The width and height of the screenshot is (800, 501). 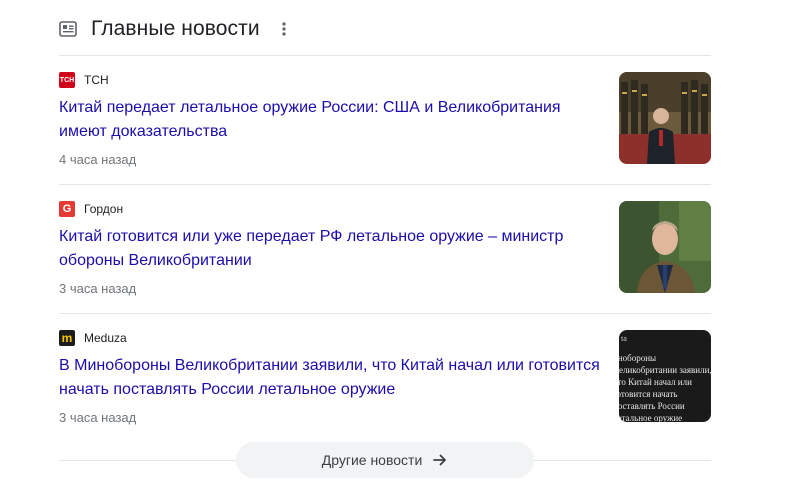 What do you see at coordinates (440, 460) in the screenshot?
I see `arrow-right-icon` at bounding box center [440, 460].